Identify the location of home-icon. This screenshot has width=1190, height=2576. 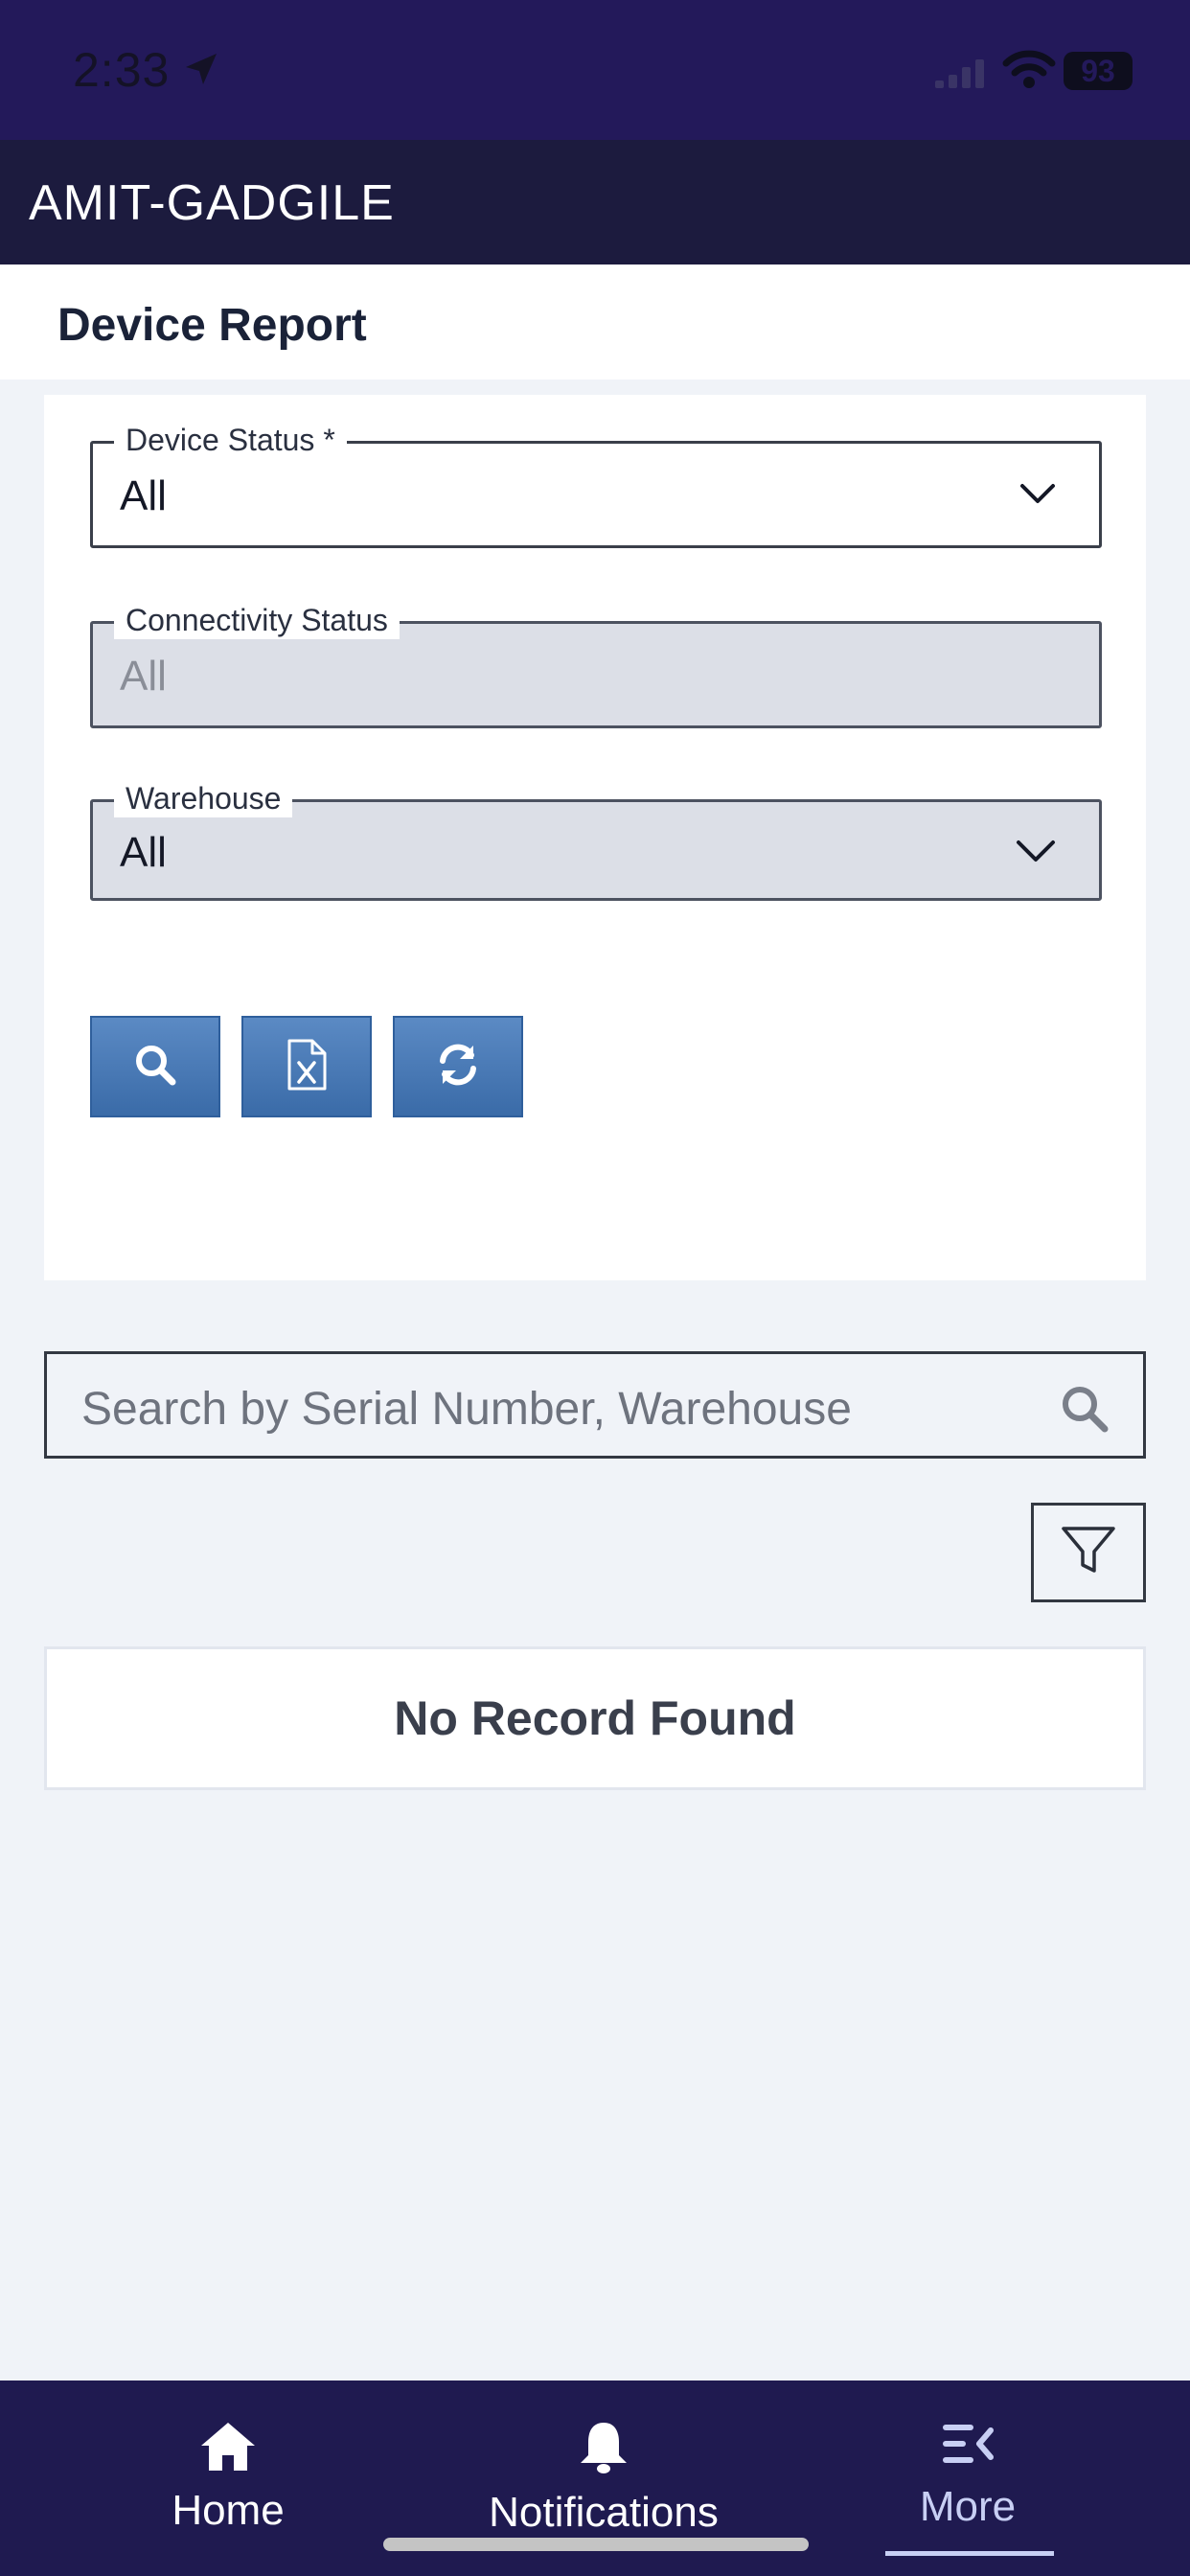
(228, 2449).